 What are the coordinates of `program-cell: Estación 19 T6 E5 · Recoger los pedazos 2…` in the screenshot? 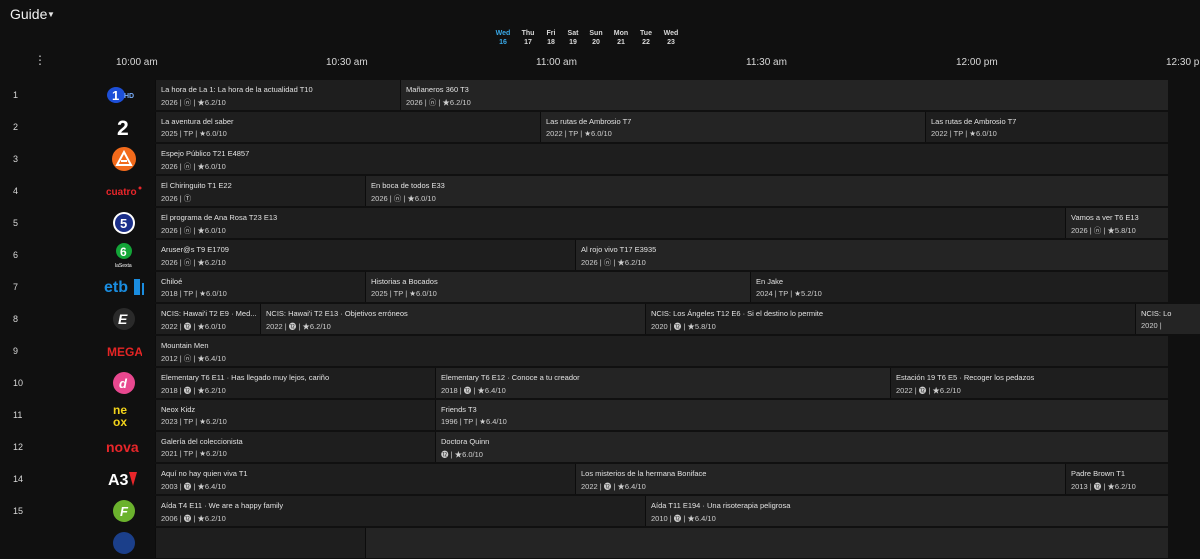 It's located at (1029, 383).